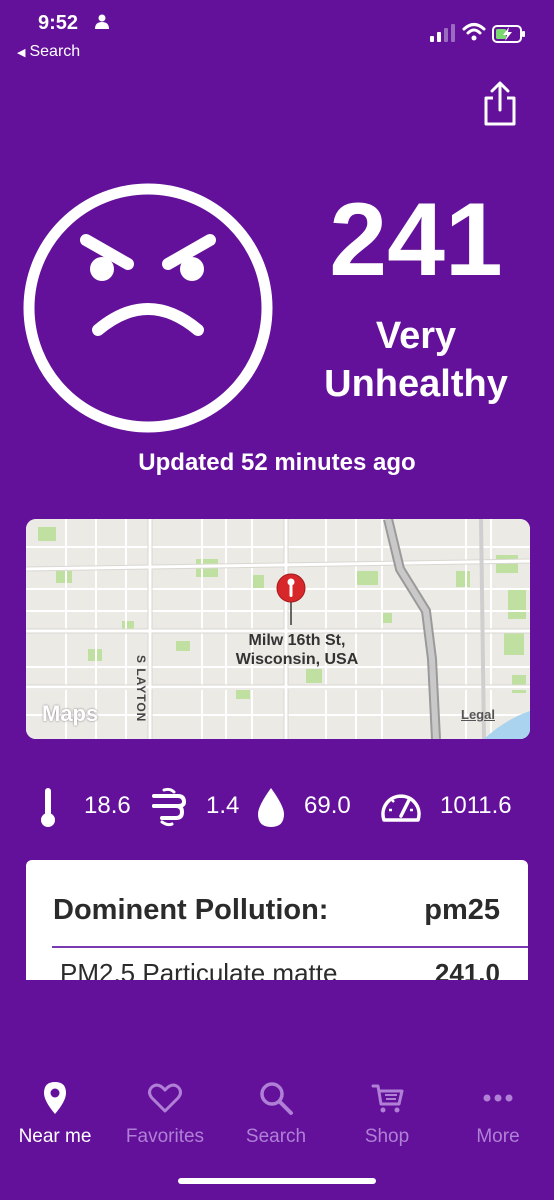 The image size is (554, 1200). Describe the element at coordinates (442, 33) in the screenshot. I see `signal-icon` at that location.